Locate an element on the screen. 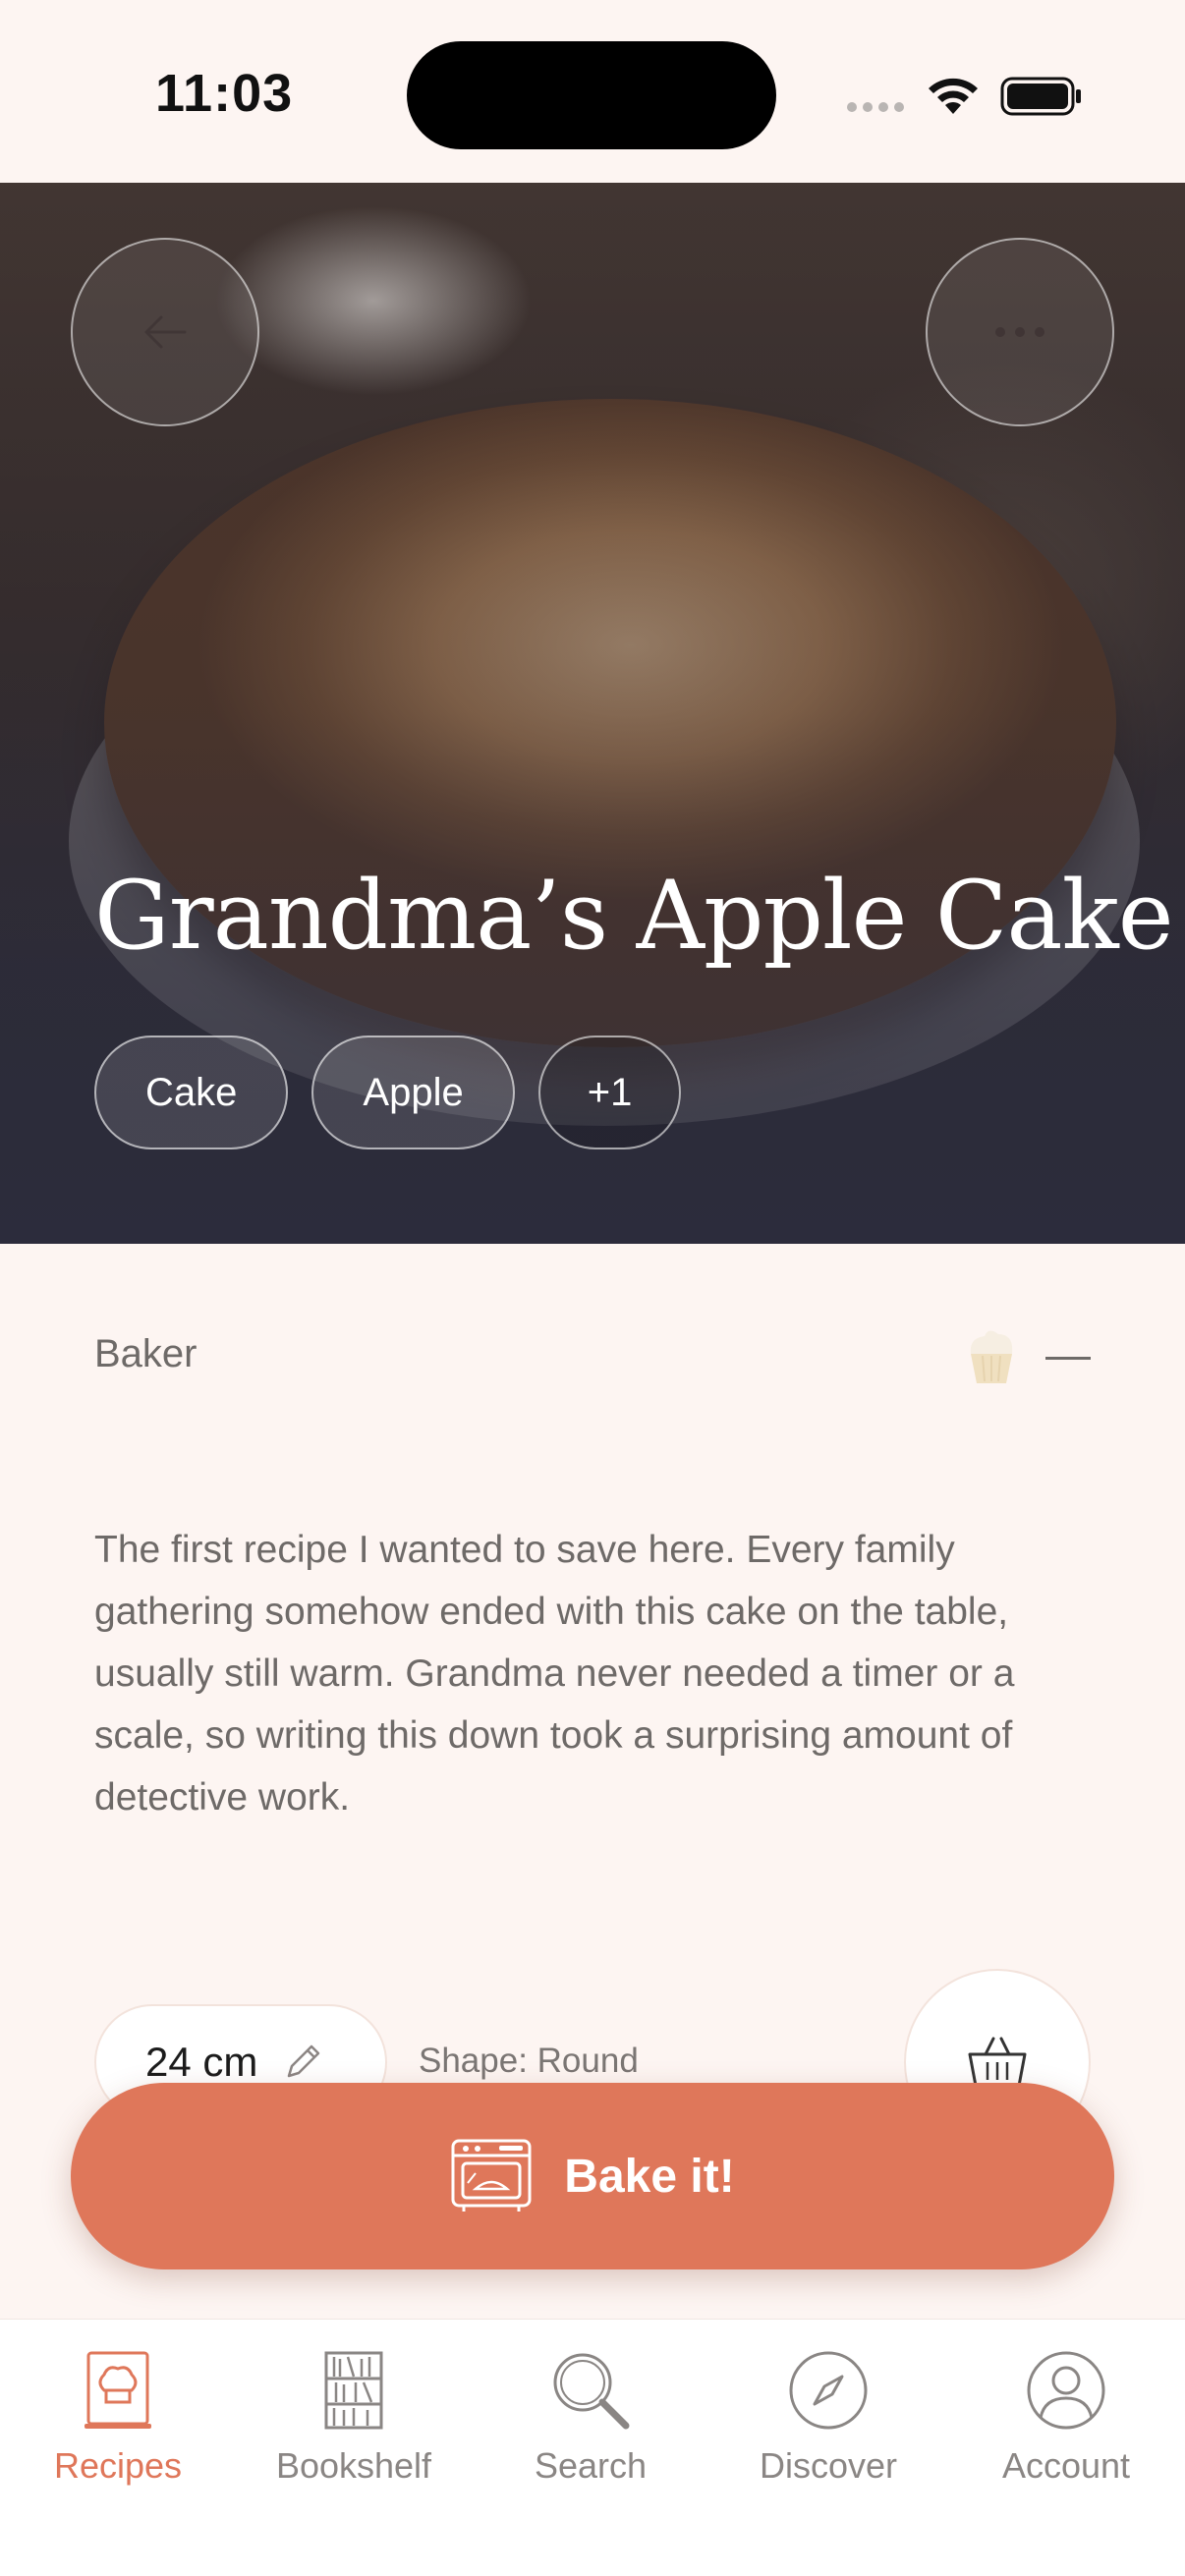 The width and height of the screenshot is (1185, 2576). tab-label: Discover is located at coordinates (829, 2465).